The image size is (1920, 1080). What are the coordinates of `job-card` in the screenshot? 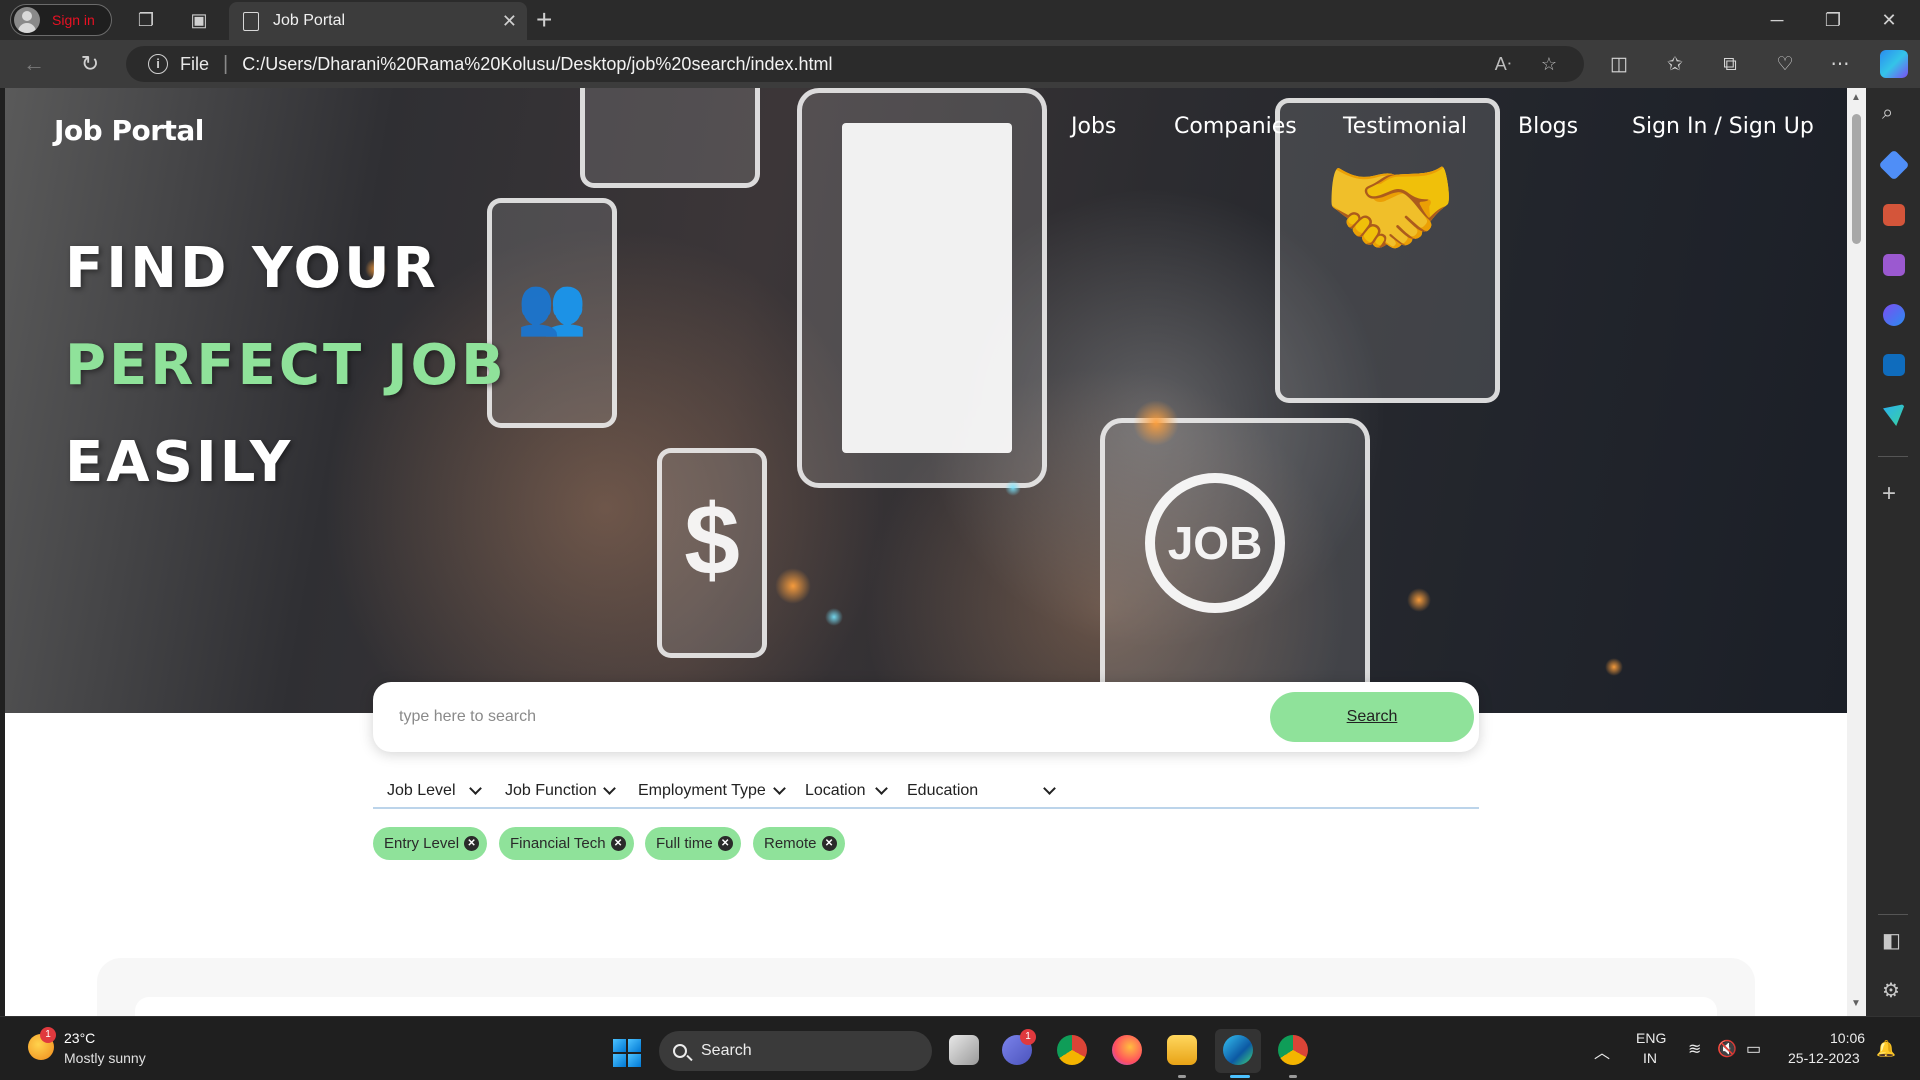 It's located at (926, 1006).